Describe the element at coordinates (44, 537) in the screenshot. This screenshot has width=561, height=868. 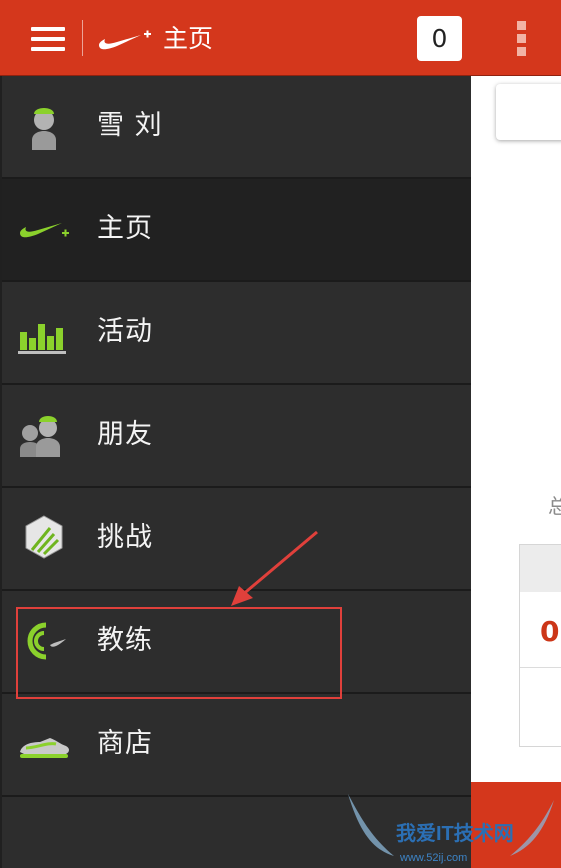
I see `challenge-hexagon-icon` at that location.